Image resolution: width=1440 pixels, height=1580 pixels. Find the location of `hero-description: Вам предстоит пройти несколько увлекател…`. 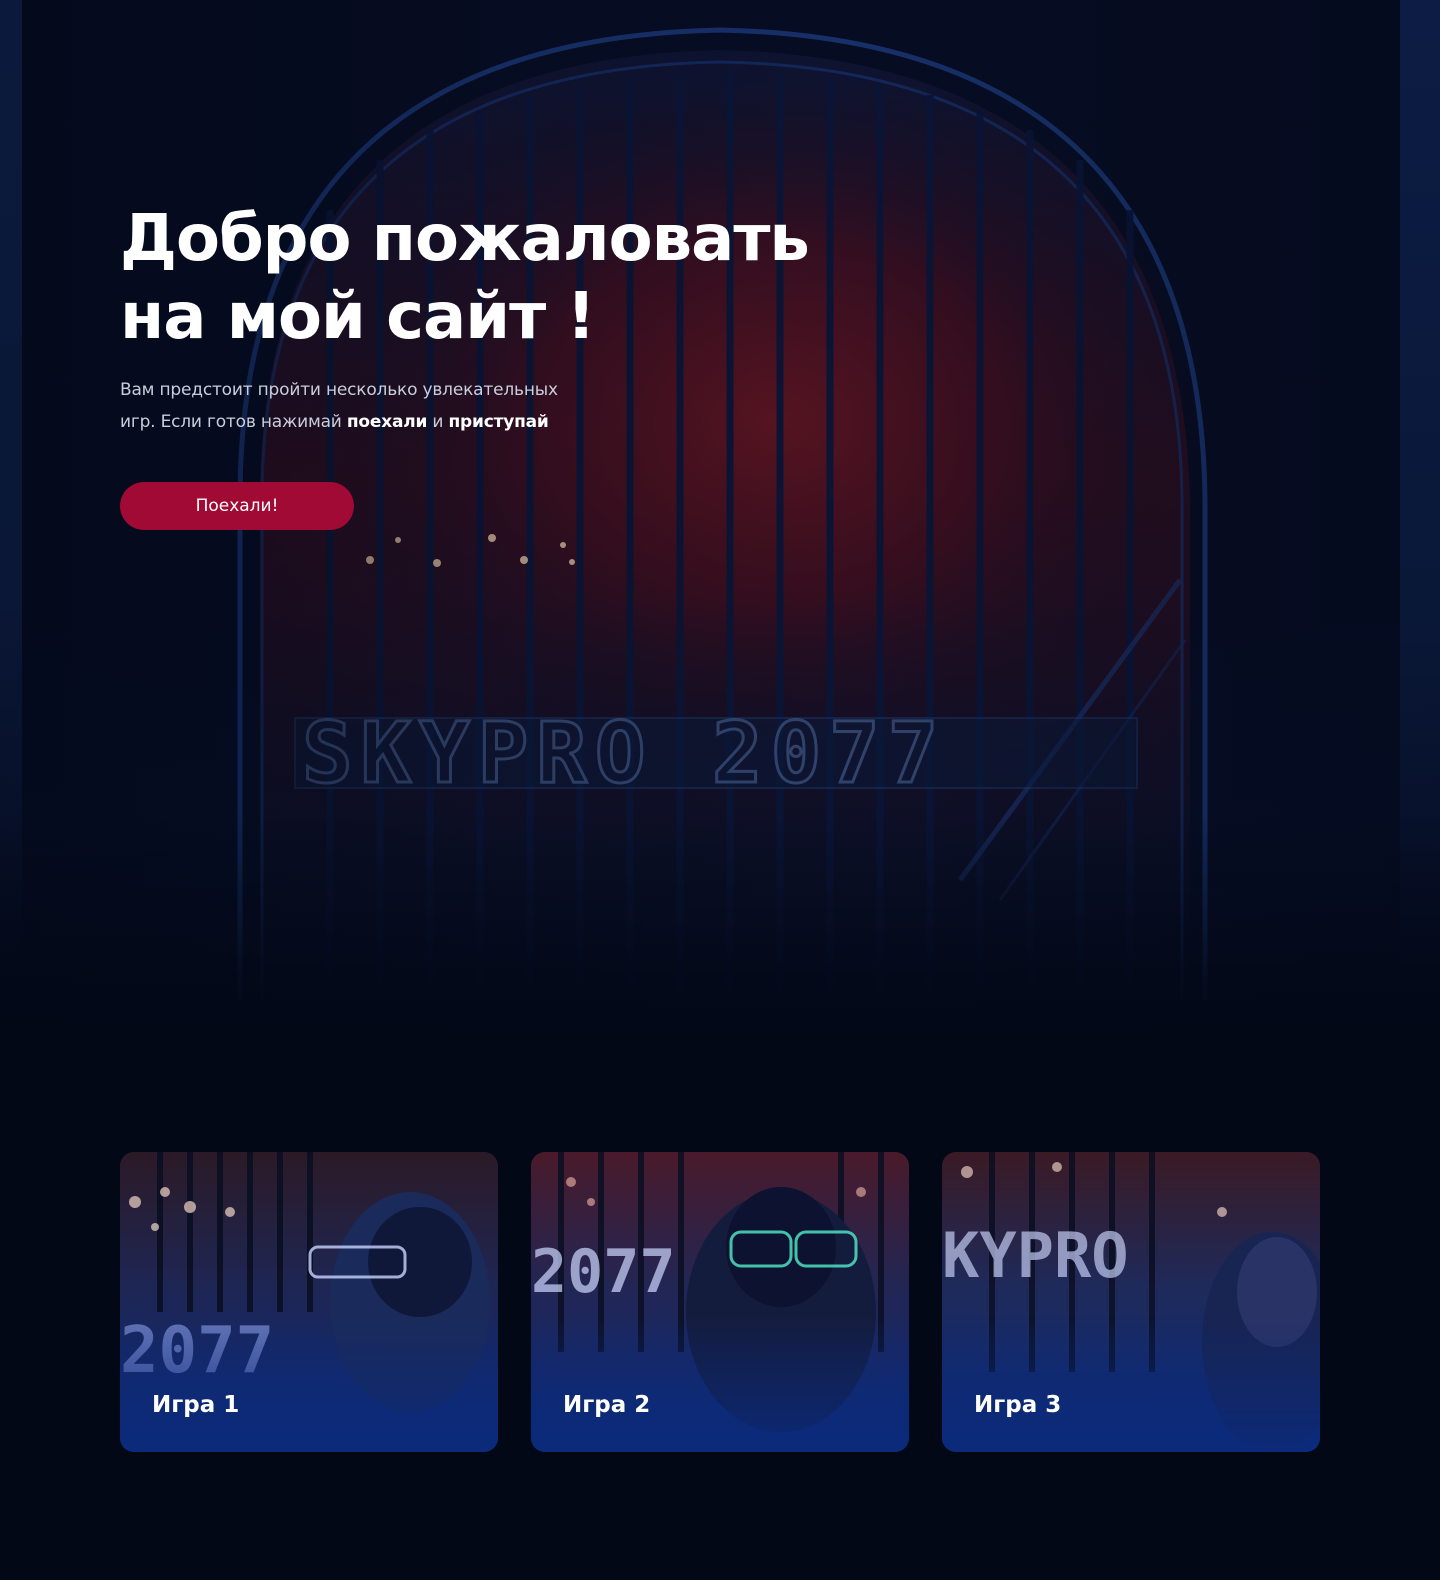

hero-description: Вам предстоит пройти несколько увлекател… is located at coordinates (360, 406).